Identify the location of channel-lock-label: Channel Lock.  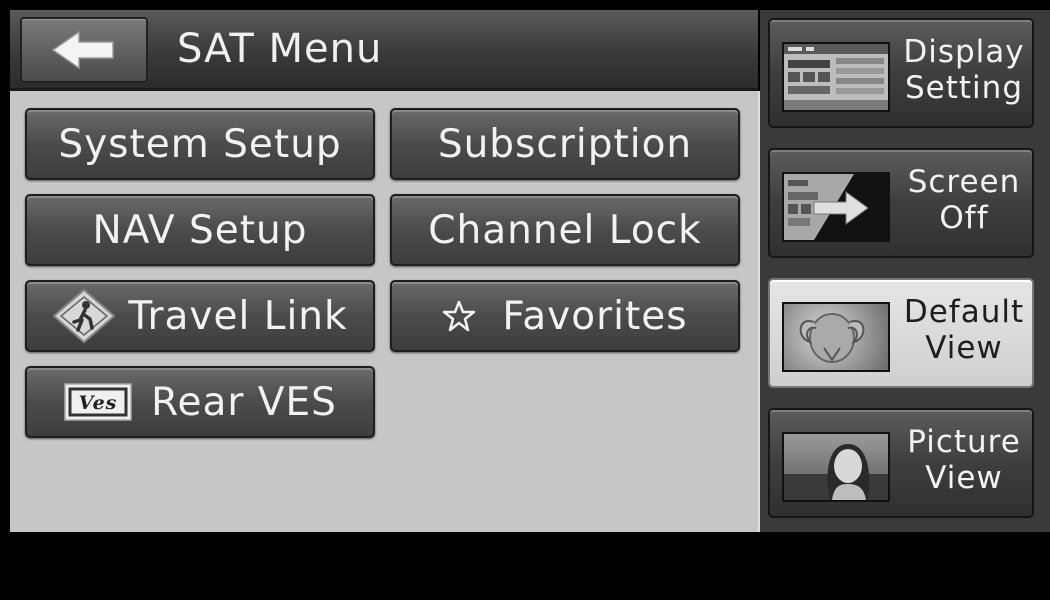
(565, 230).